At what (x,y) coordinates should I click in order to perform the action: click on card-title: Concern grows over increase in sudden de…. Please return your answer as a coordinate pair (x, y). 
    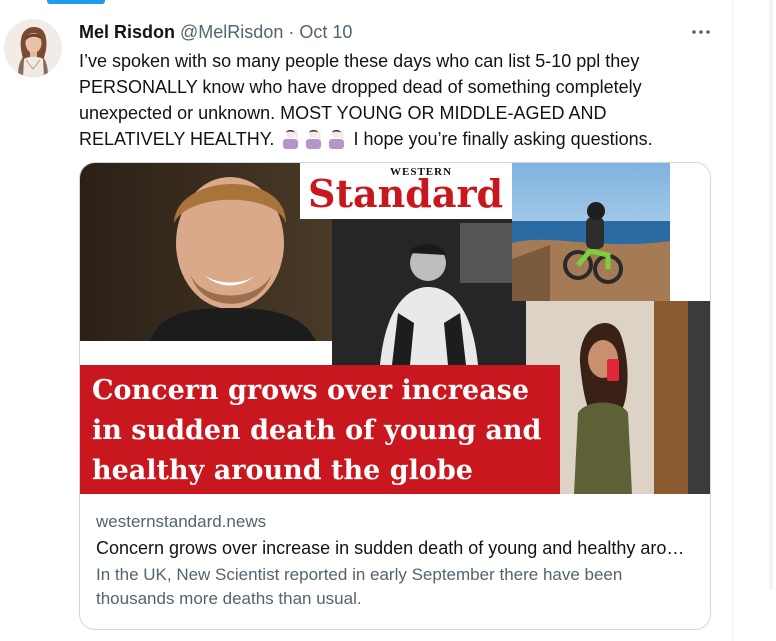
    Looking at the image, I should click on (395, 548).